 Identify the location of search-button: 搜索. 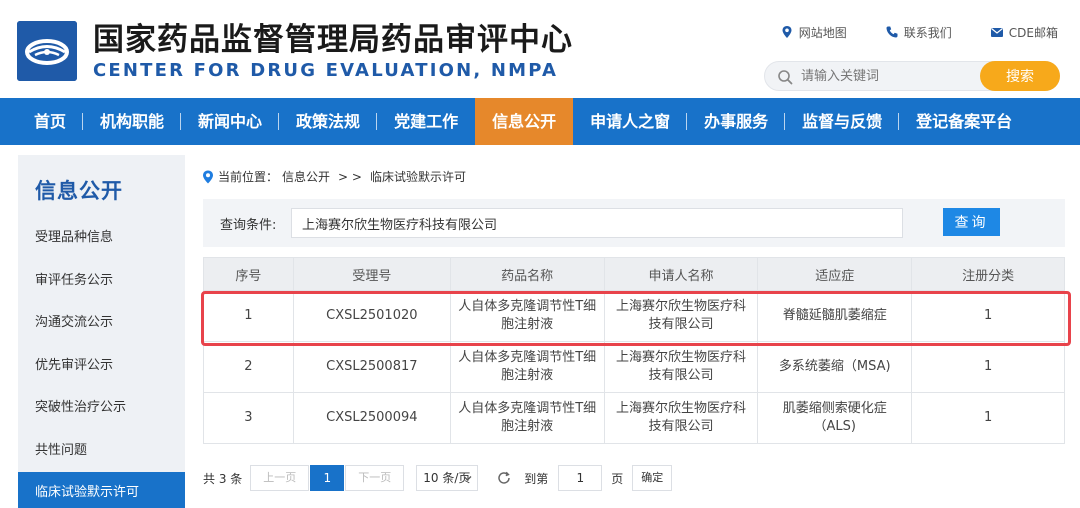
(1020, 76).